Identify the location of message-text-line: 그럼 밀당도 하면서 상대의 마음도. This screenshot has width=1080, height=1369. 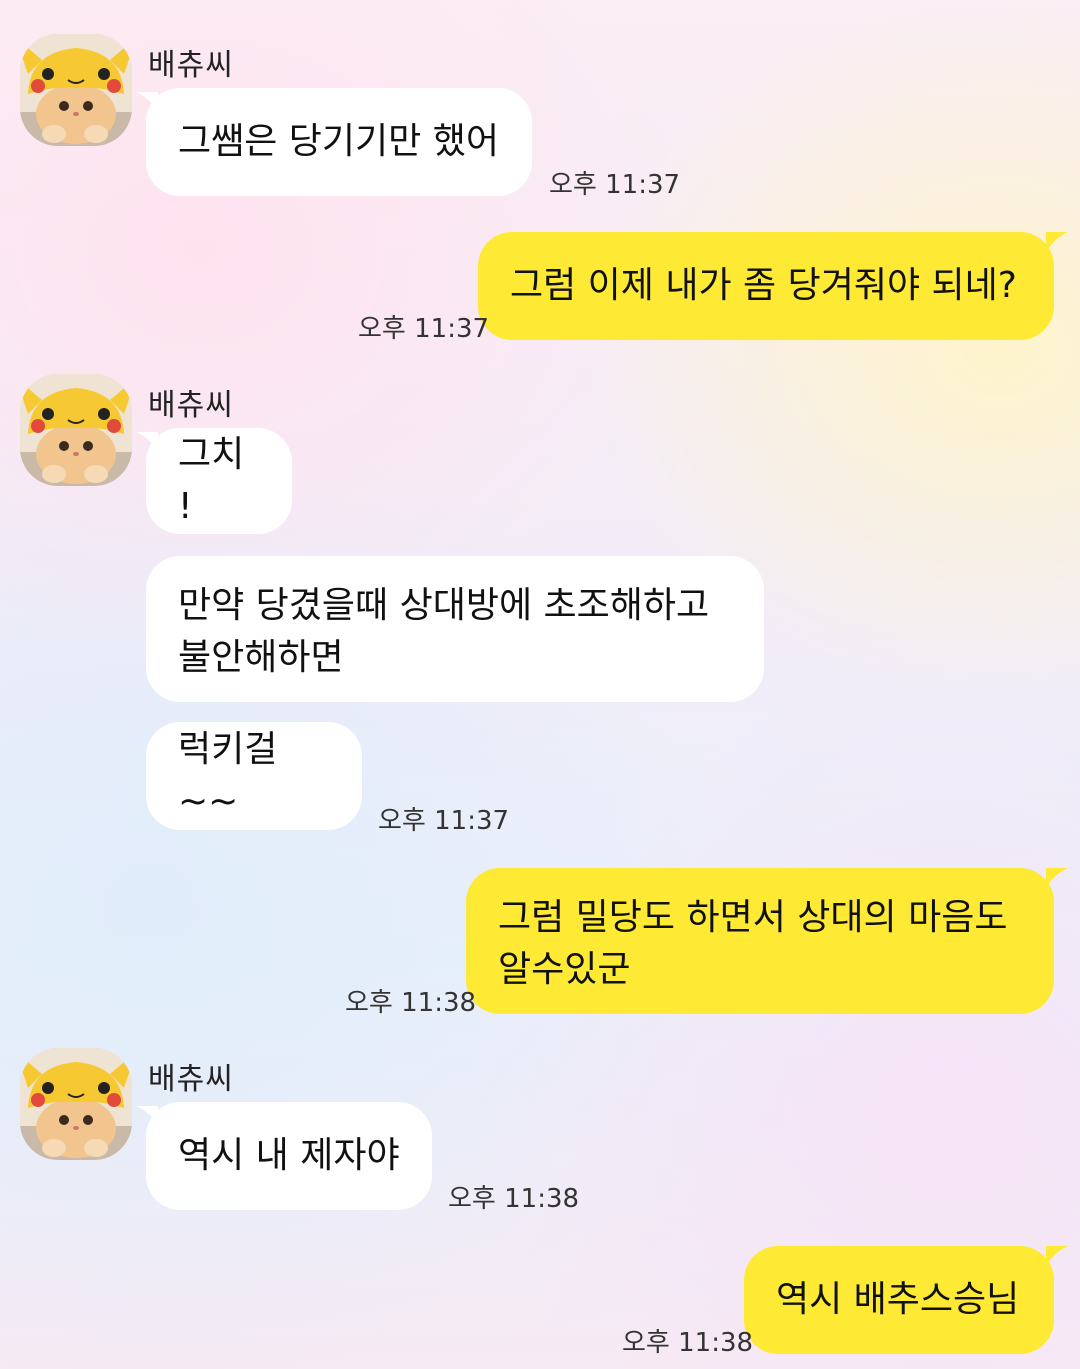
(753, 917).